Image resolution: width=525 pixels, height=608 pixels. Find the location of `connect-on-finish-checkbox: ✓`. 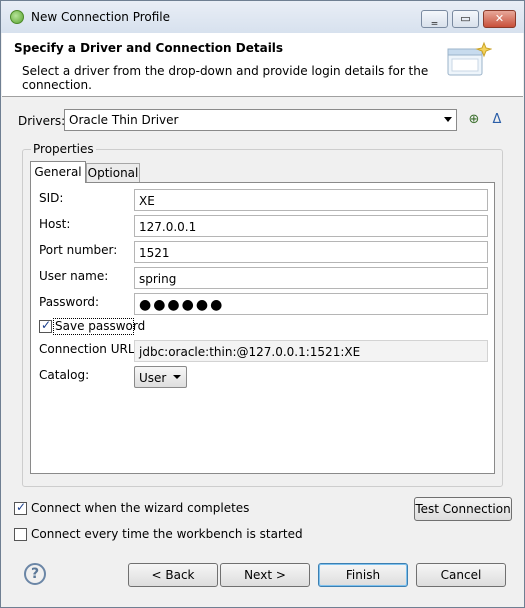

connect-on-finish-checkbox: ✓ is located at coordinates (20, 507).